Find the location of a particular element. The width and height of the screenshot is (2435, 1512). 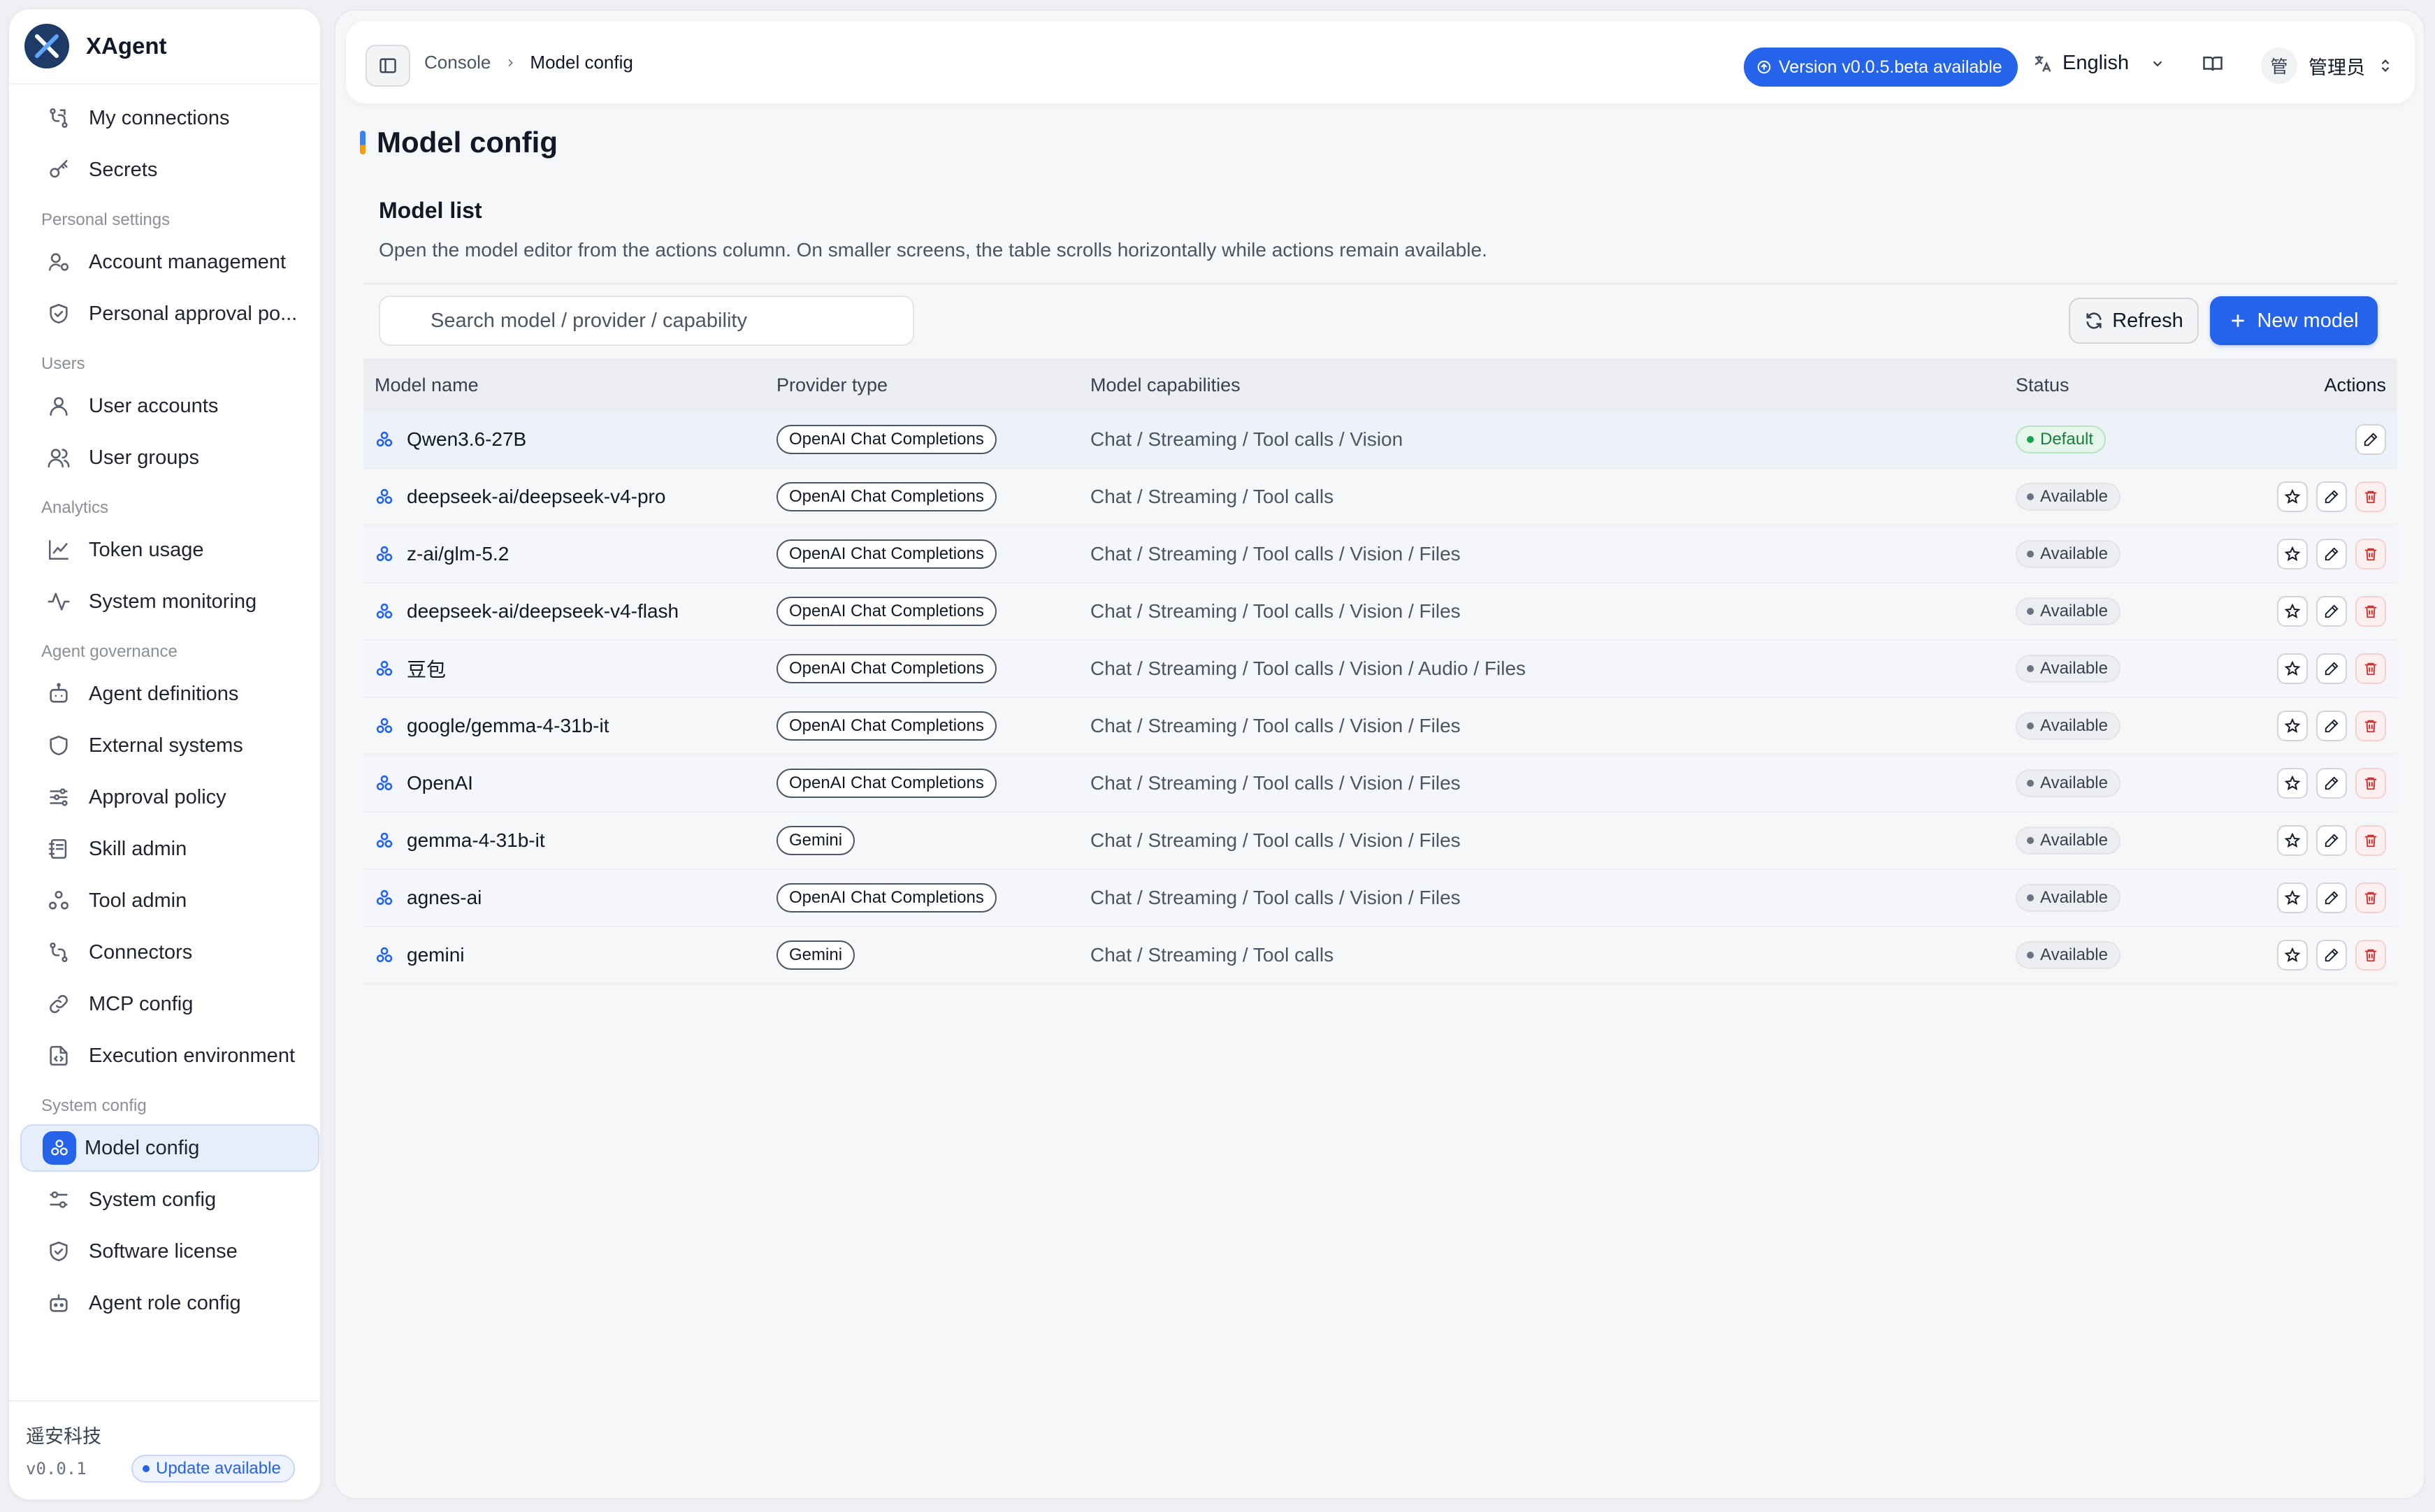

user-menu: 管 管理员 is located at coordinates (2327, 66).